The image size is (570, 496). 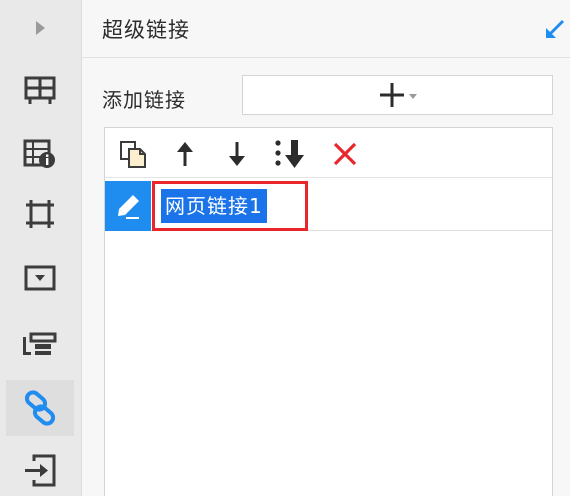 I want to click on cell-element-icon, so click(x=40, y=90).